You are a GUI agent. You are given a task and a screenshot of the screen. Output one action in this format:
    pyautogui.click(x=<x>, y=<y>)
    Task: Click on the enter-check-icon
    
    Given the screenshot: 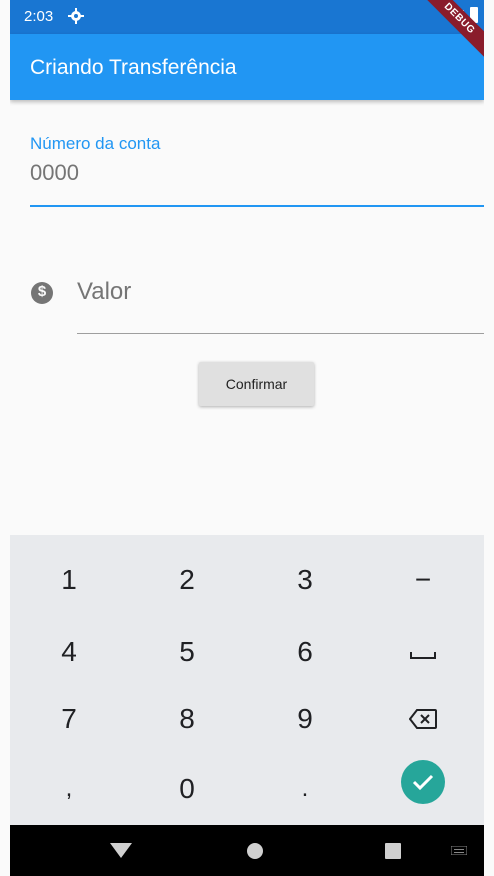 What is the action you would take?
    pyautogui.click(x=423, y=782)
    